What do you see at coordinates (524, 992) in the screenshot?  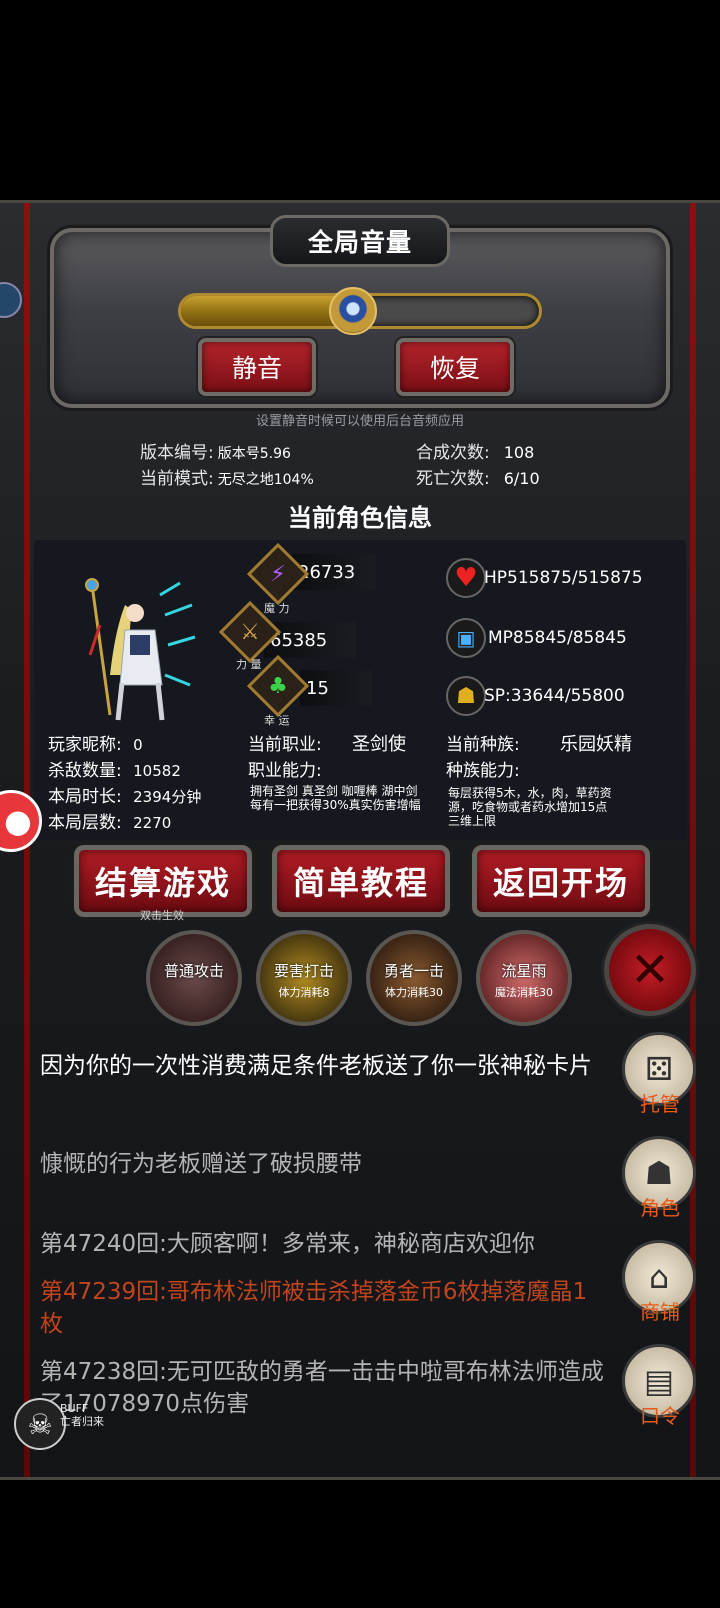 I see `skill-cost: 魔法消耗30` at bounding box center [524, 992].